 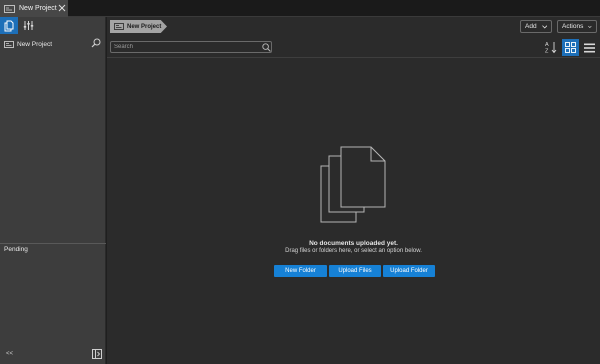 I want to click on close-icon, so click(x=62, y=8).